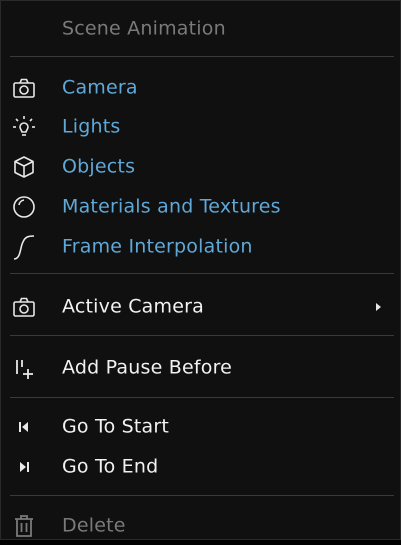 The height and width of the screenshot is (545, 401). I want to click on submenu-arrow-icon, so click(378, 307).